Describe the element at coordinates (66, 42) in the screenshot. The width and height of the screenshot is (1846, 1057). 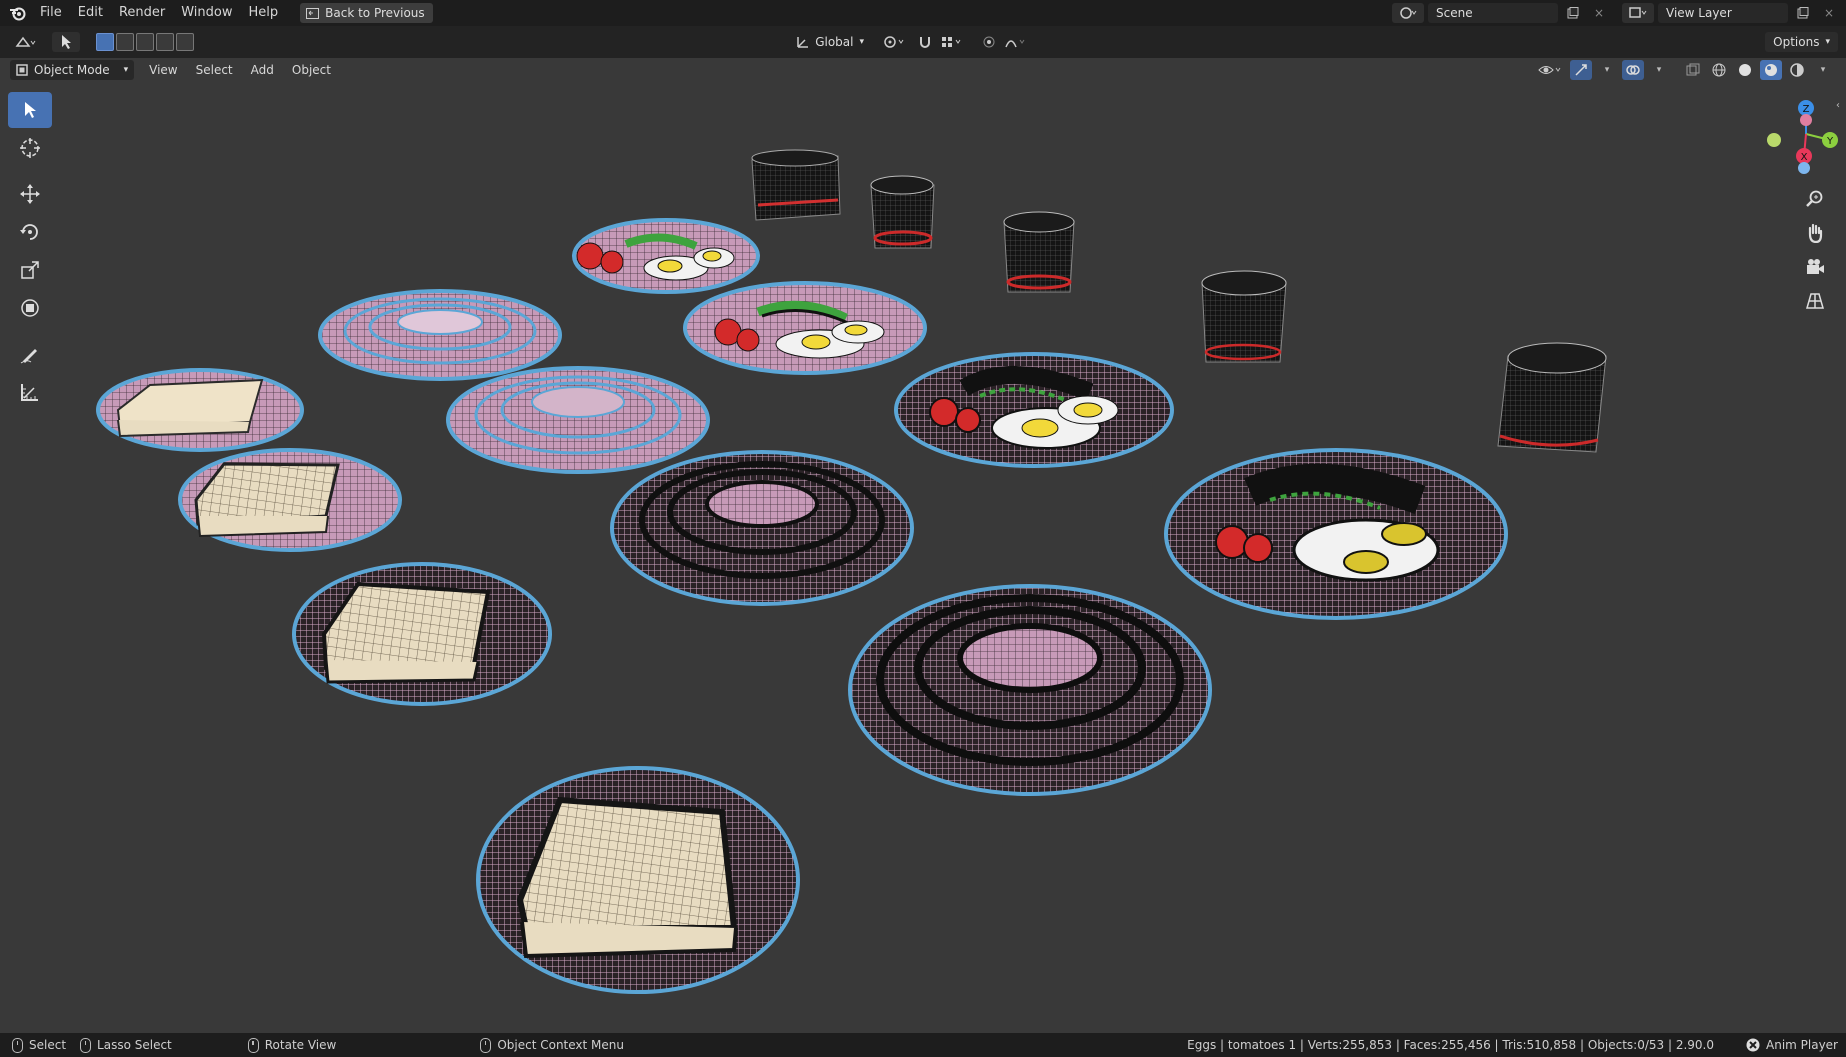
I see `active-tool-icon` at that location.